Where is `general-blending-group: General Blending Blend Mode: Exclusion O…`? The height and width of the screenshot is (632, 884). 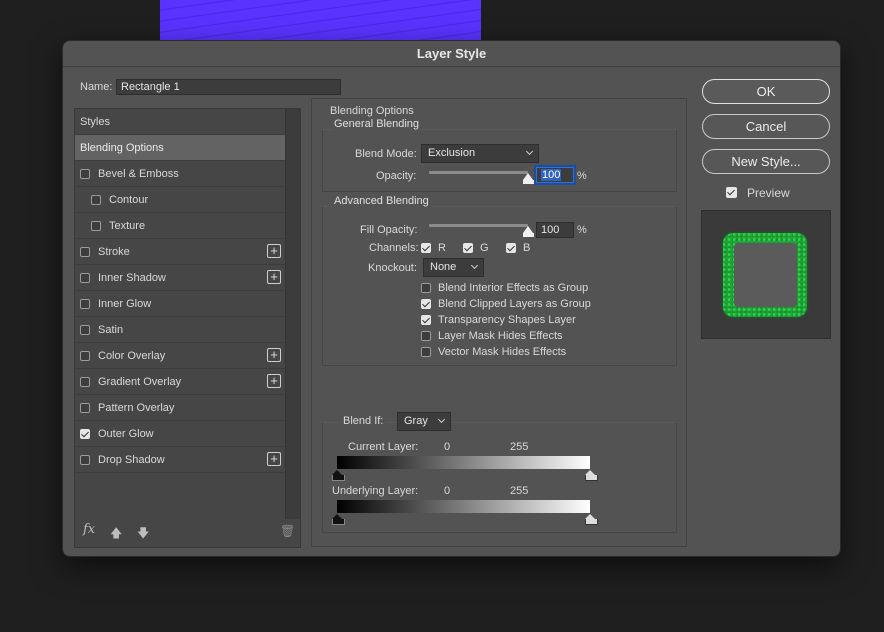 general-blending-group: General Blending Blend Mode: Exclusion O… is located at coordinates (499, 155).